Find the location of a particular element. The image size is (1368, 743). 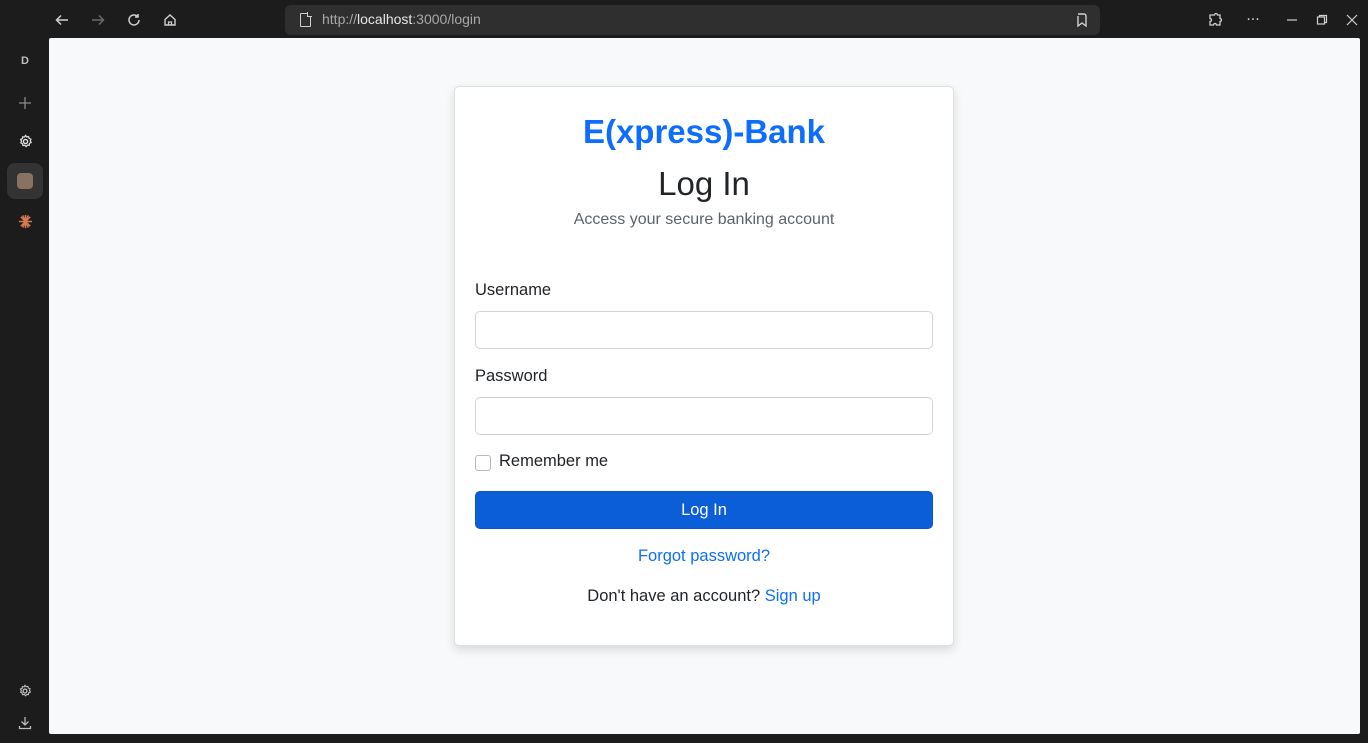

signup-line: Don't have an account? Sign up is located at coordinates (704, 596).